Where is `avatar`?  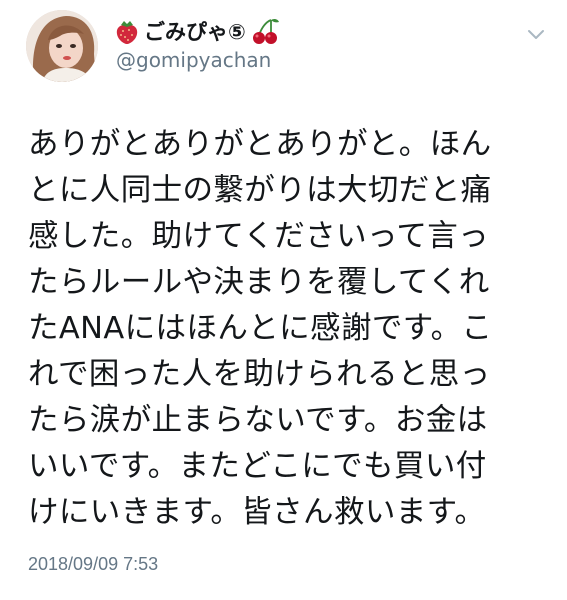
avatar is located at coordinates (62, 46).